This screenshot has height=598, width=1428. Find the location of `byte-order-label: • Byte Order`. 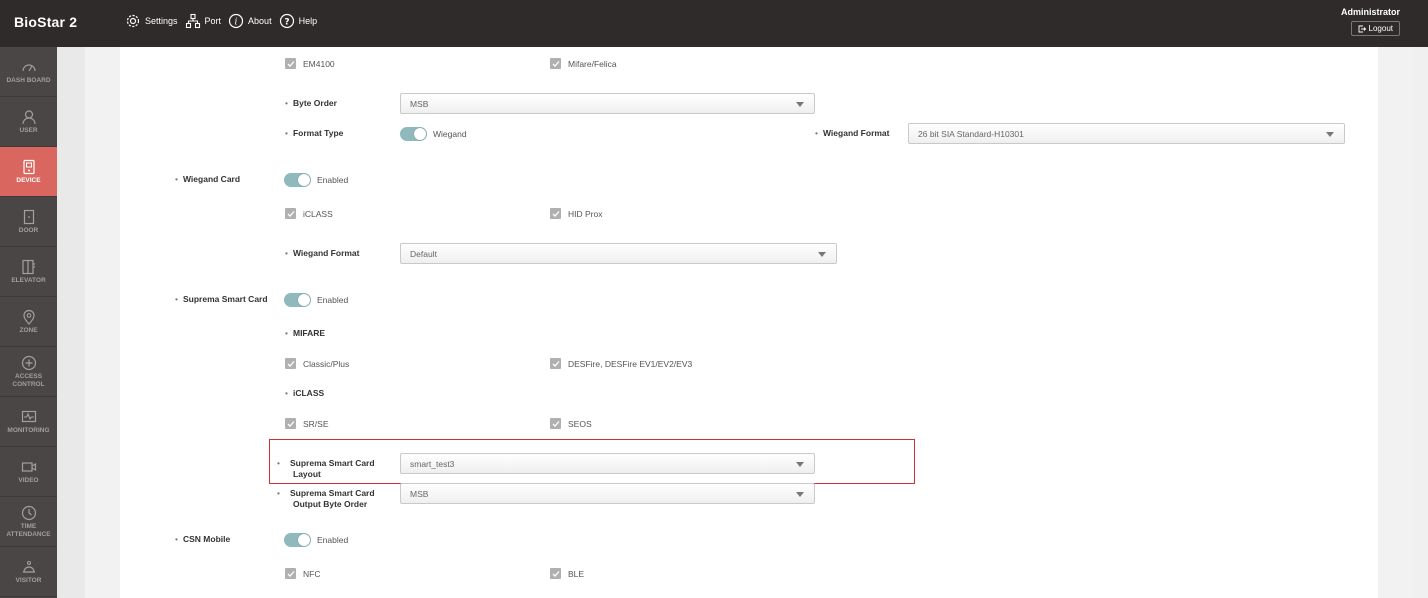

byte-order-label: • Byte Order is located at coordinates (311, 103).